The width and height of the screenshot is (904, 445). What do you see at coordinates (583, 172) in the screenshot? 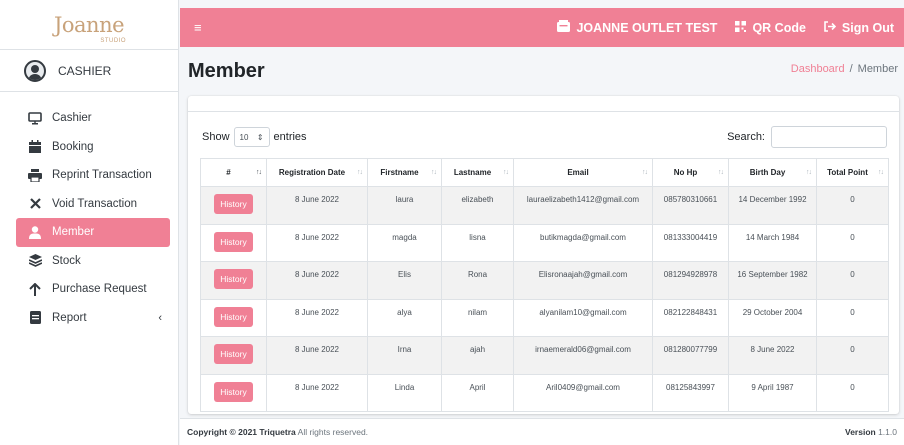
I see `column-header-email: Email ↑↓` at bounding box center [583, 172].